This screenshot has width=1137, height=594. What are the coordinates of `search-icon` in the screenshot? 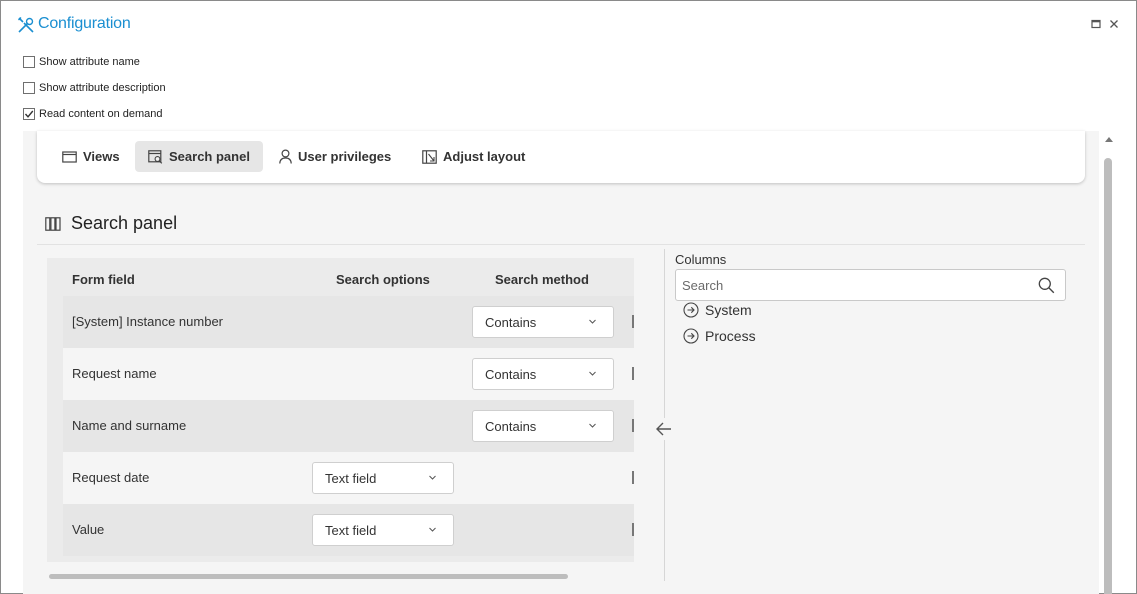 It's located at (1046, 285).